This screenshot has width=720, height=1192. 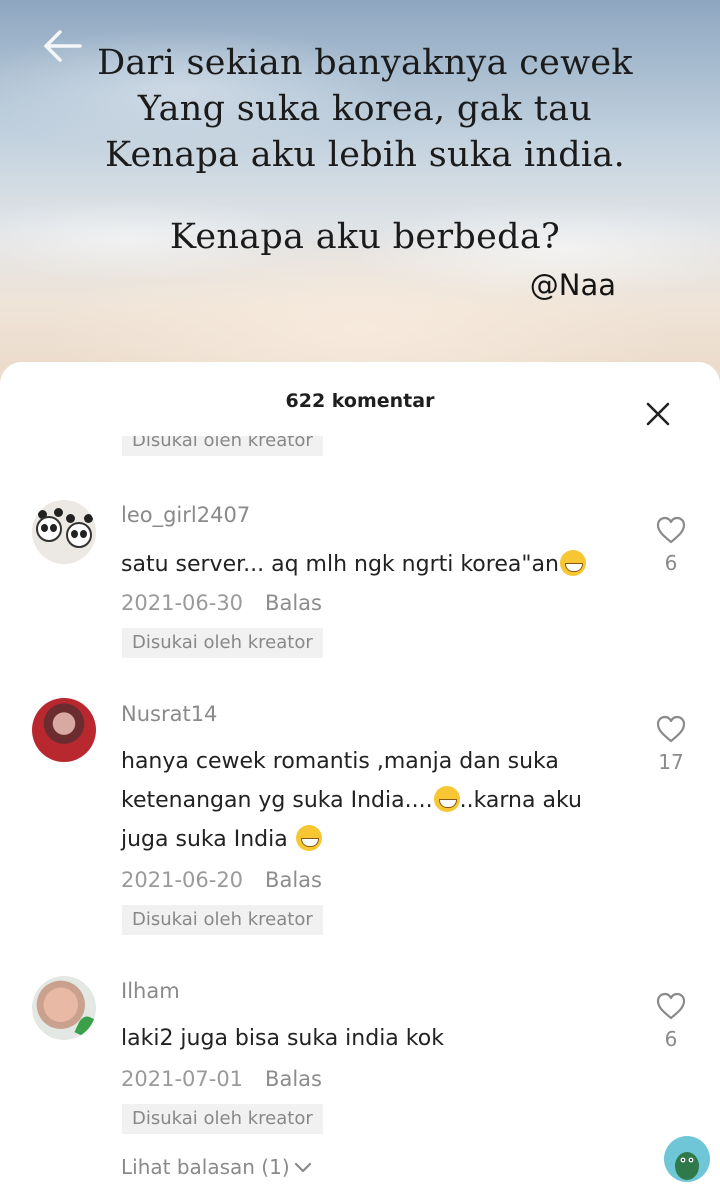 I want to click on view-replies-label: Lihat balasan (1), so click(x=205, y=1167).